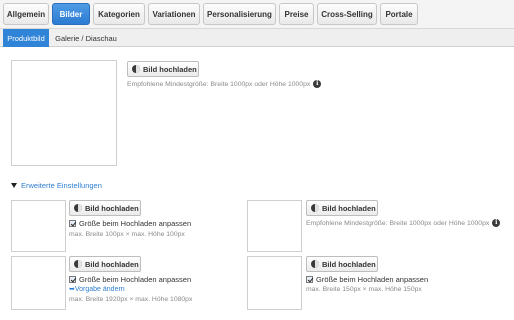 This screenshot has width=514, height=320. I want to click on resize-checkbox-slot-1: Größe beim Hochladen anpassen, so click(130, 223).